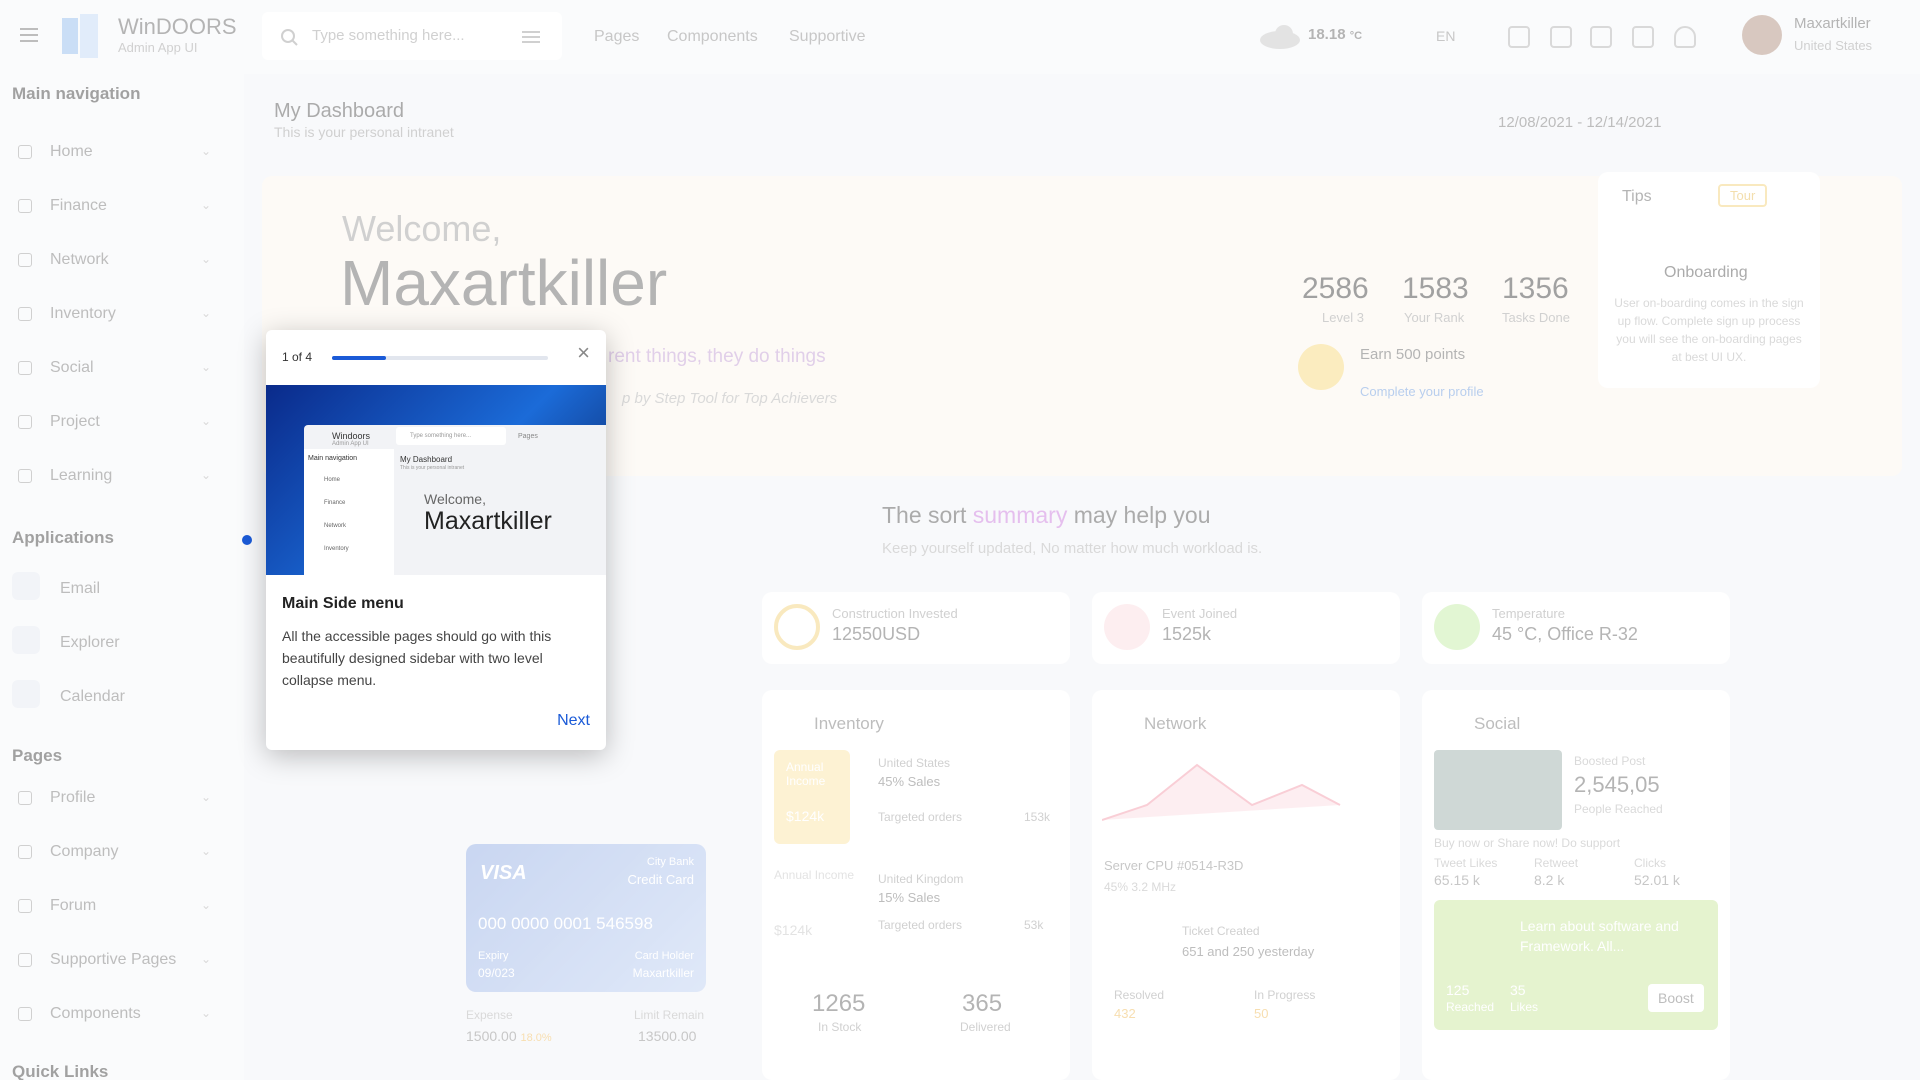 The image size is (1920, 1080). Describe the element at coordinates (488, 521) in the screenshot. I see `preview-name: Maxartkiller` at that location.